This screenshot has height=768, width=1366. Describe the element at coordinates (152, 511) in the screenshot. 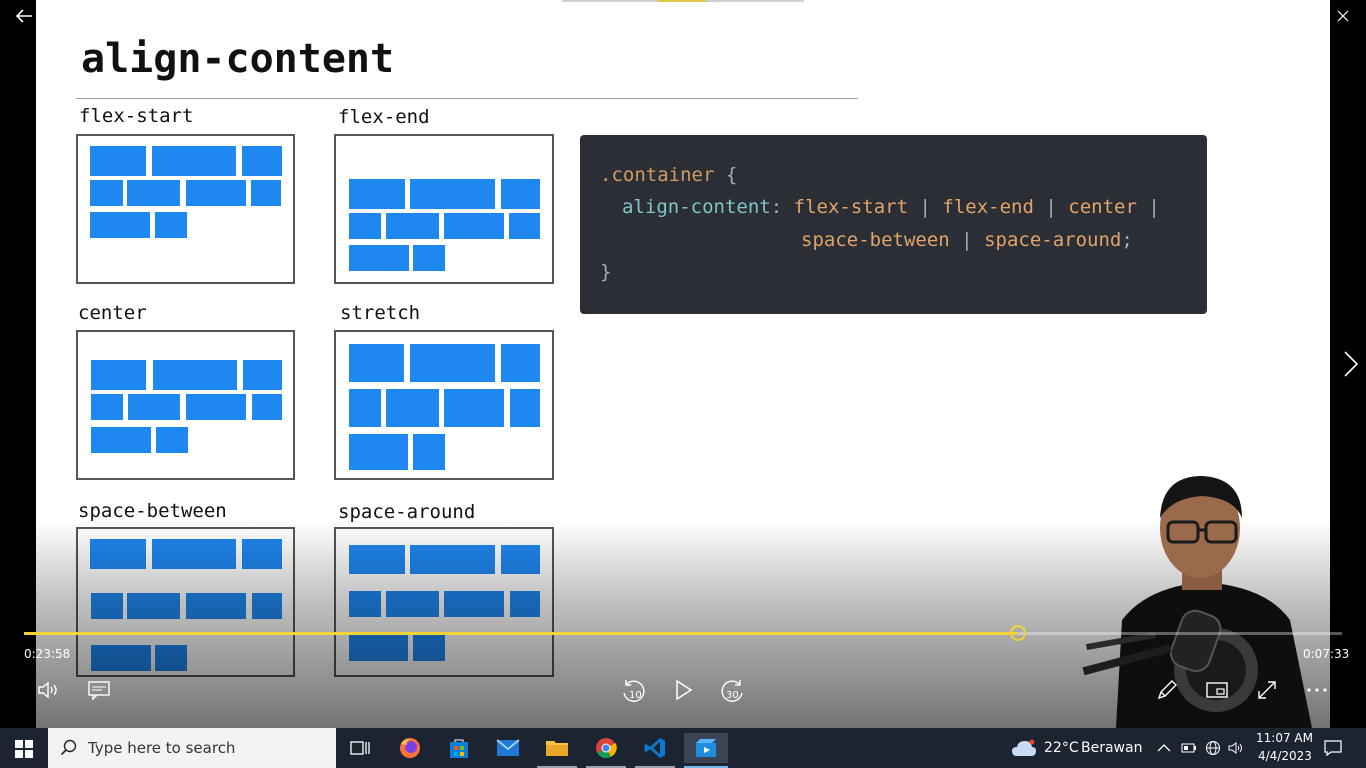

I see `demo-label-space-between: space-between` at that location.